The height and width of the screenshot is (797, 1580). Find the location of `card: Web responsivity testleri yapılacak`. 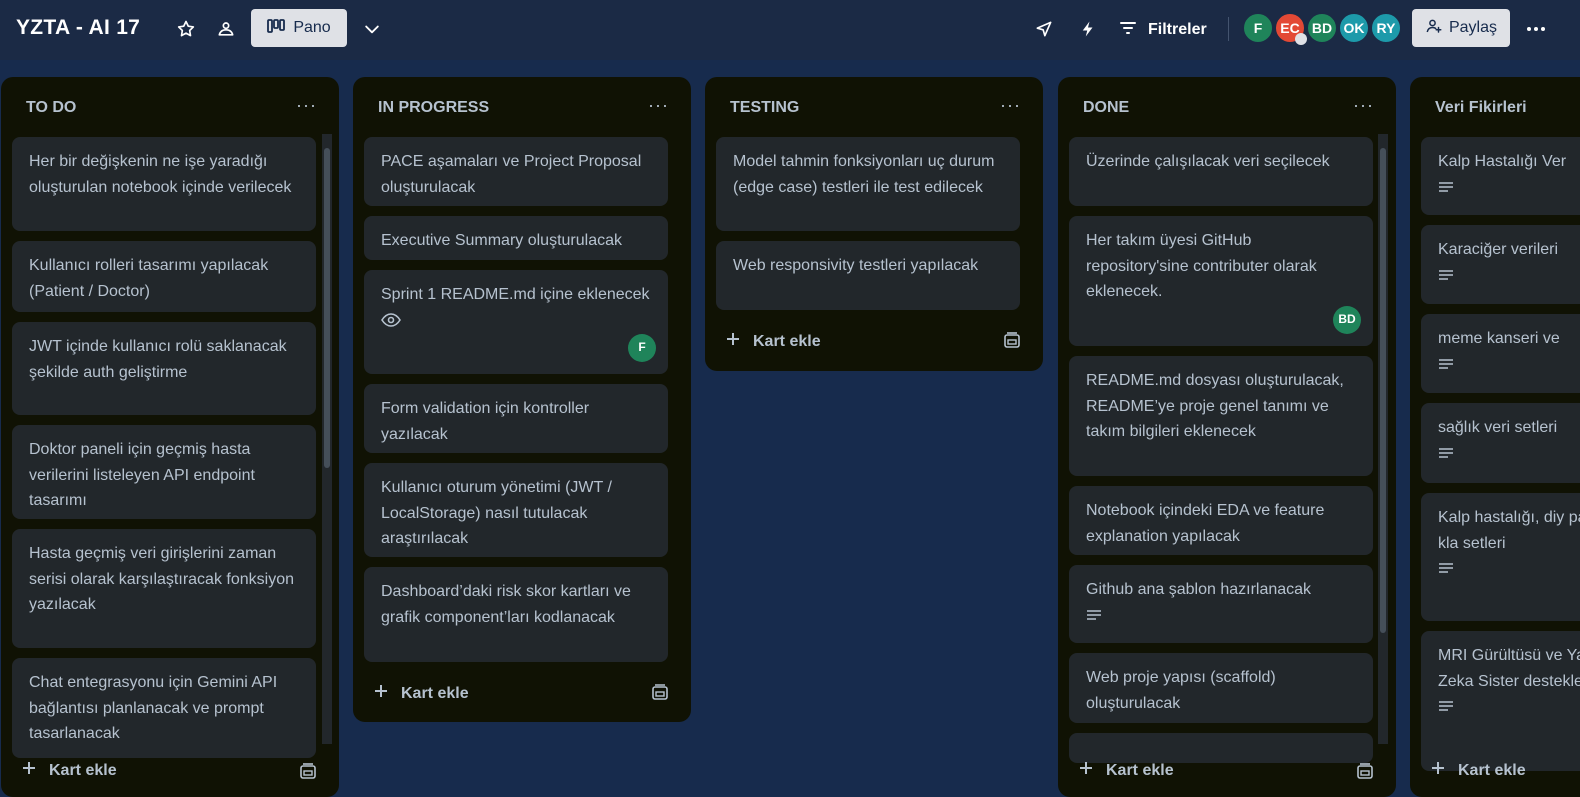

card: Web responsivity testleri yapılacak is located at coordinates (868, 275).